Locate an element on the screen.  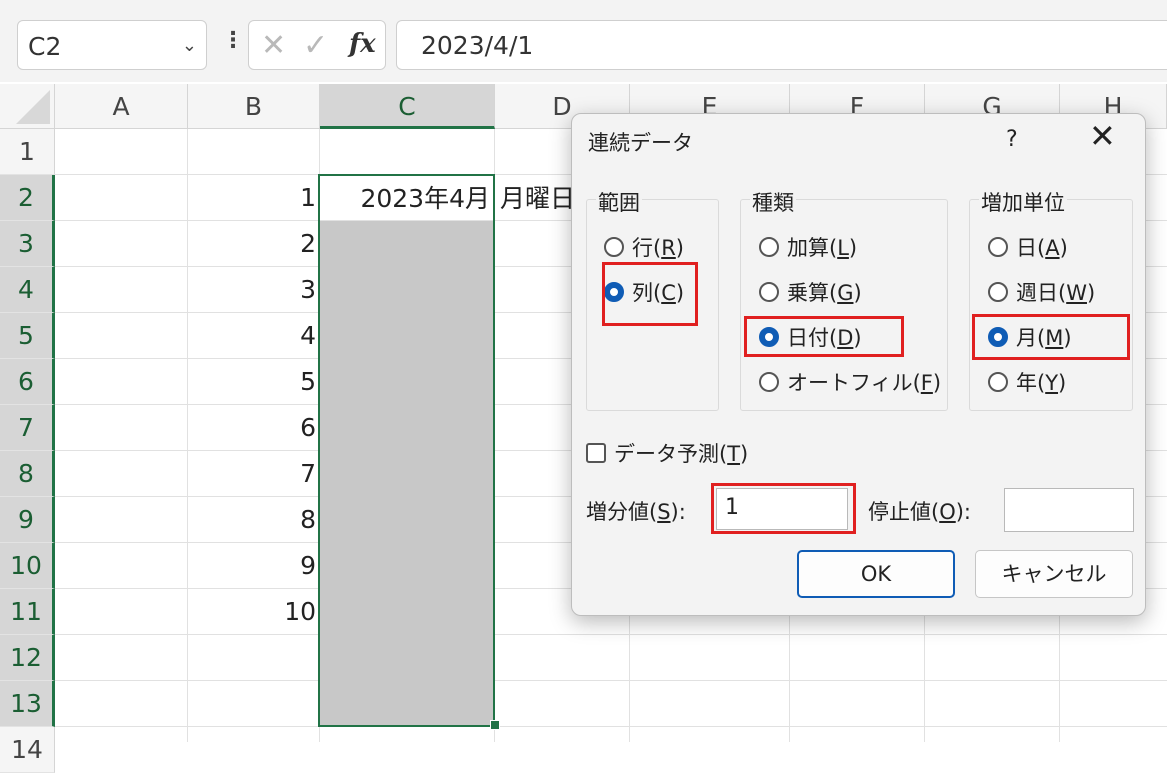
row-header-1: 1 is located at coordinates (27, 152).